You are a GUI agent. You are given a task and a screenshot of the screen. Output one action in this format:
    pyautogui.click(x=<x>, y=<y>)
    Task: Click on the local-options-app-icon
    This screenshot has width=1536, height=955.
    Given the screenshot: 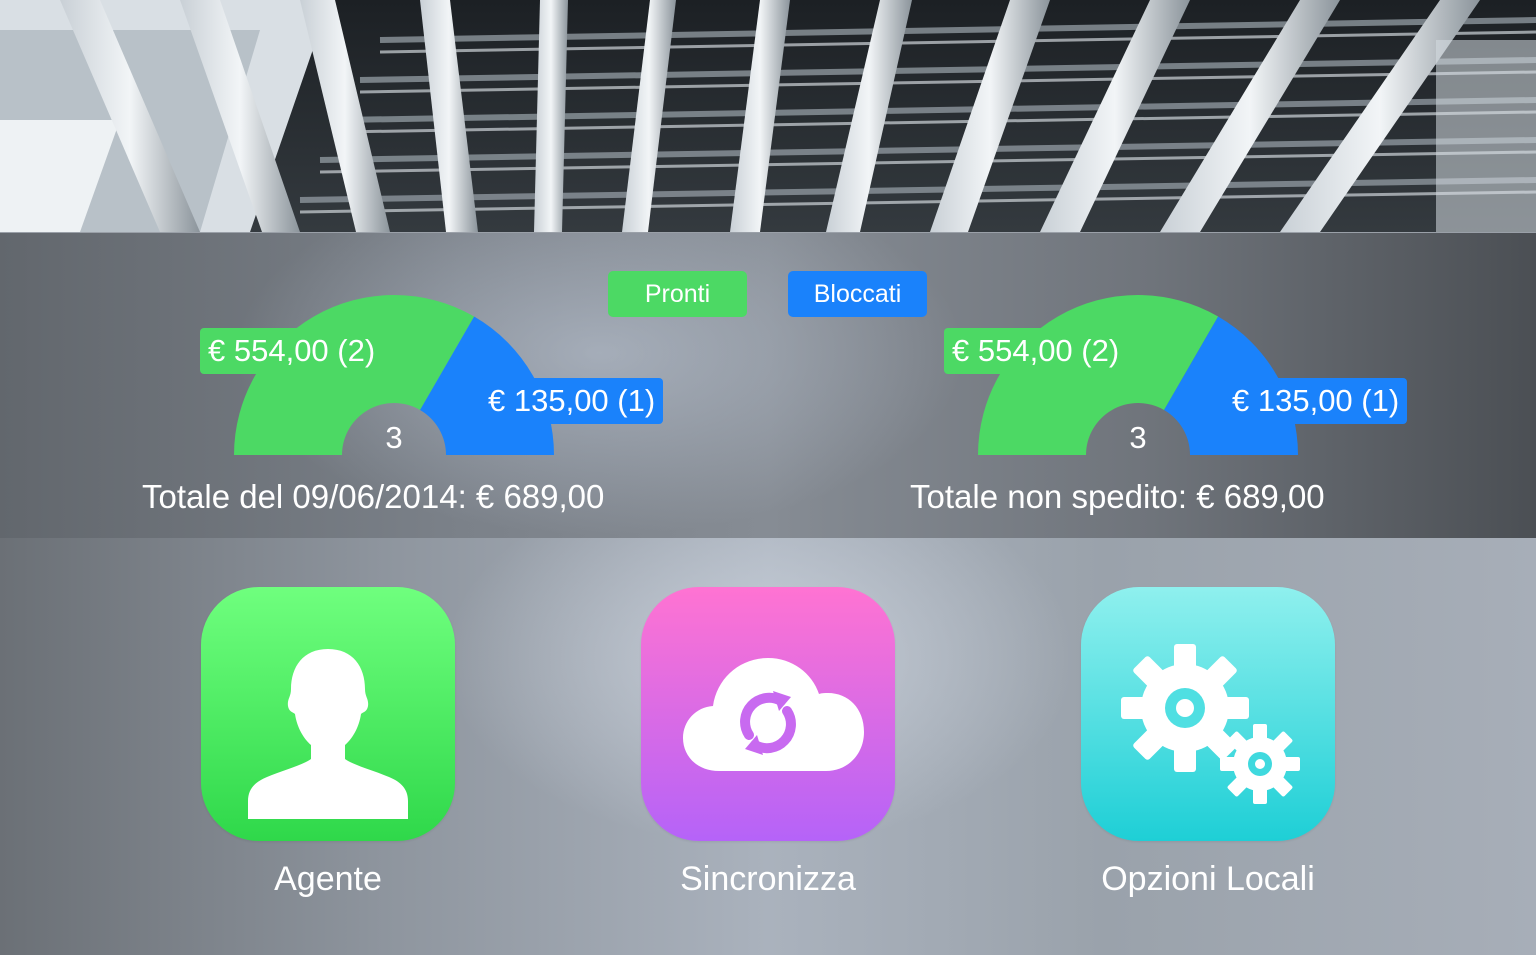 What is the action you would take?
    pyautogui.click(x=1208, y=714)
    